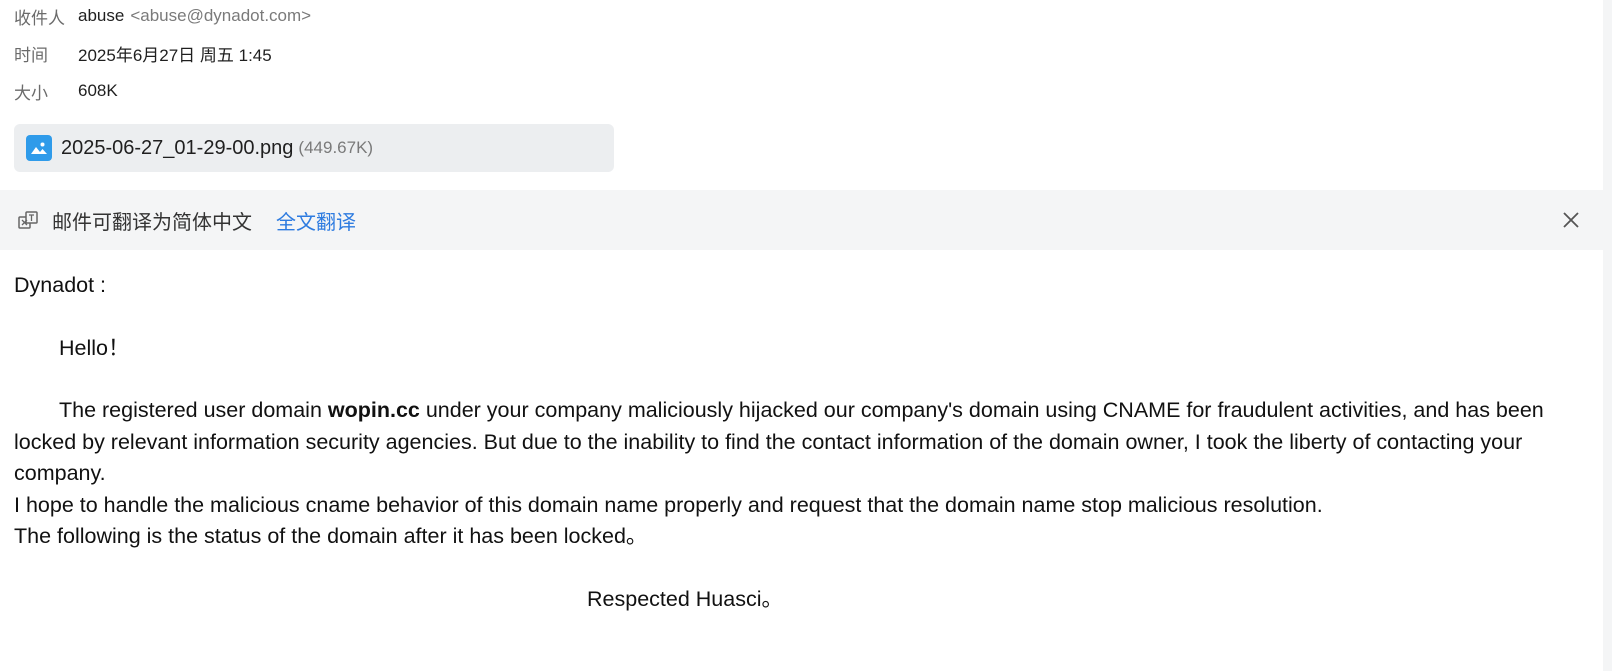  What do you see at coordinates (175, 55) in the screenshot?
I see `time-value: 2025年6月27日 周五 1:45` at bounding box center [175, 55].